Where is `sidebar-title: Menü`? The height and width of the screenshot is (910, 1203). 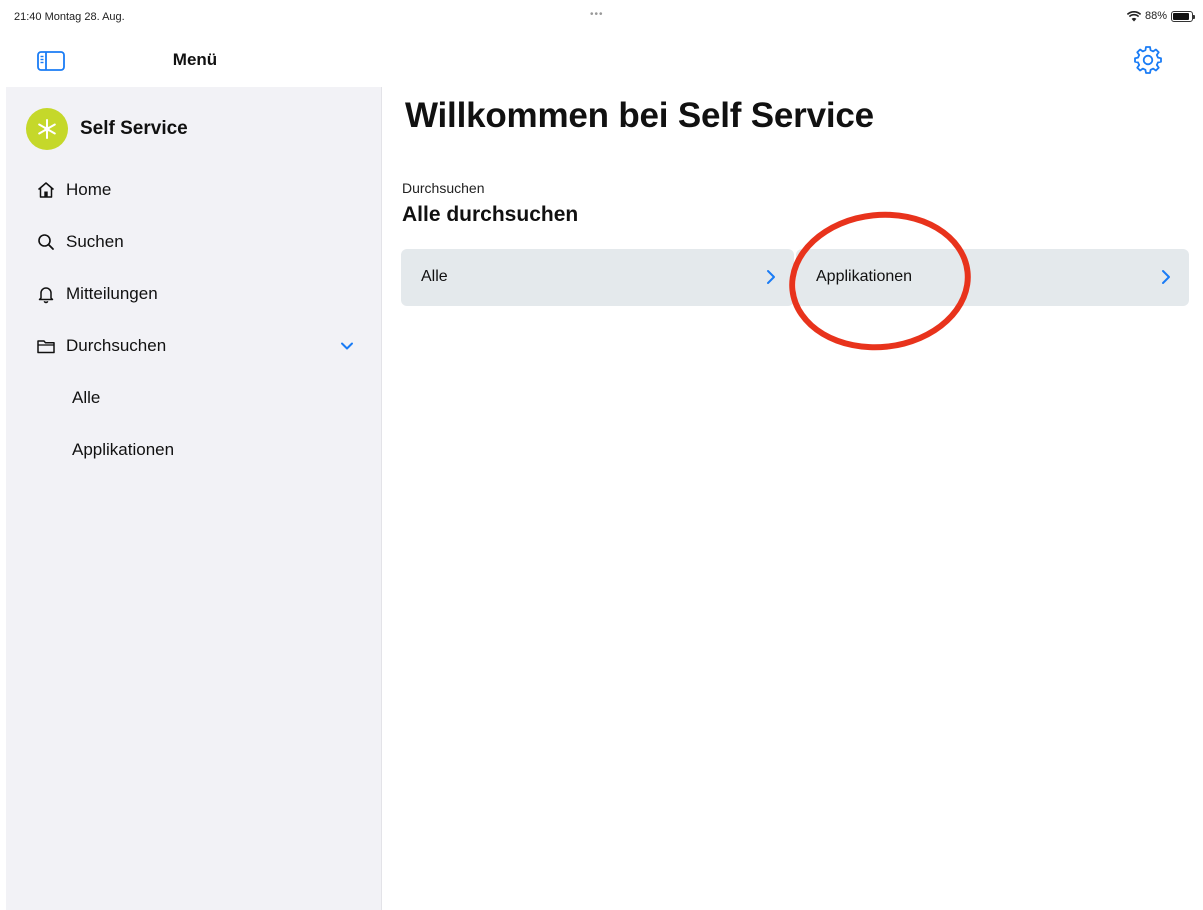 sidebar-title: Menü is located at coordinates (195, 59).